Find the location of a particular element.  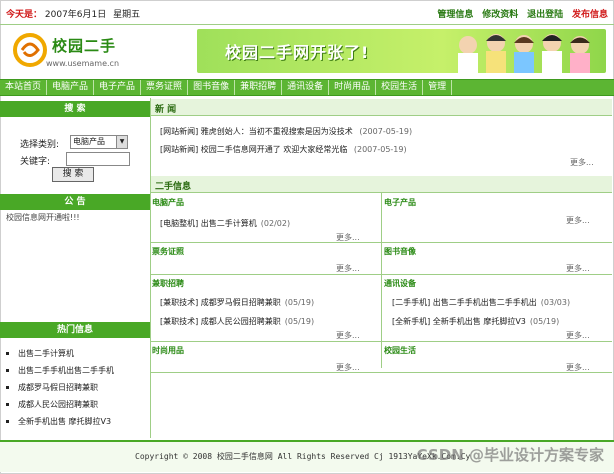

manage-info-link: 管理信息 is located at coordinates (455, 15).